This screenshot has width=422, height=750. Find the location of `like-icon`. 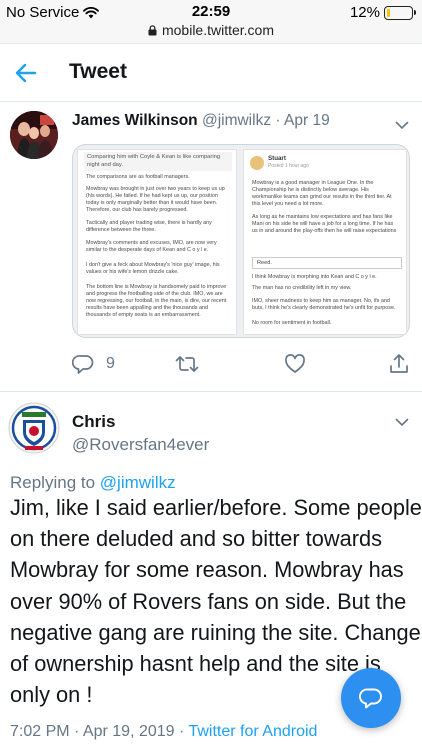

like-icon is located at coordinates (295, 363).